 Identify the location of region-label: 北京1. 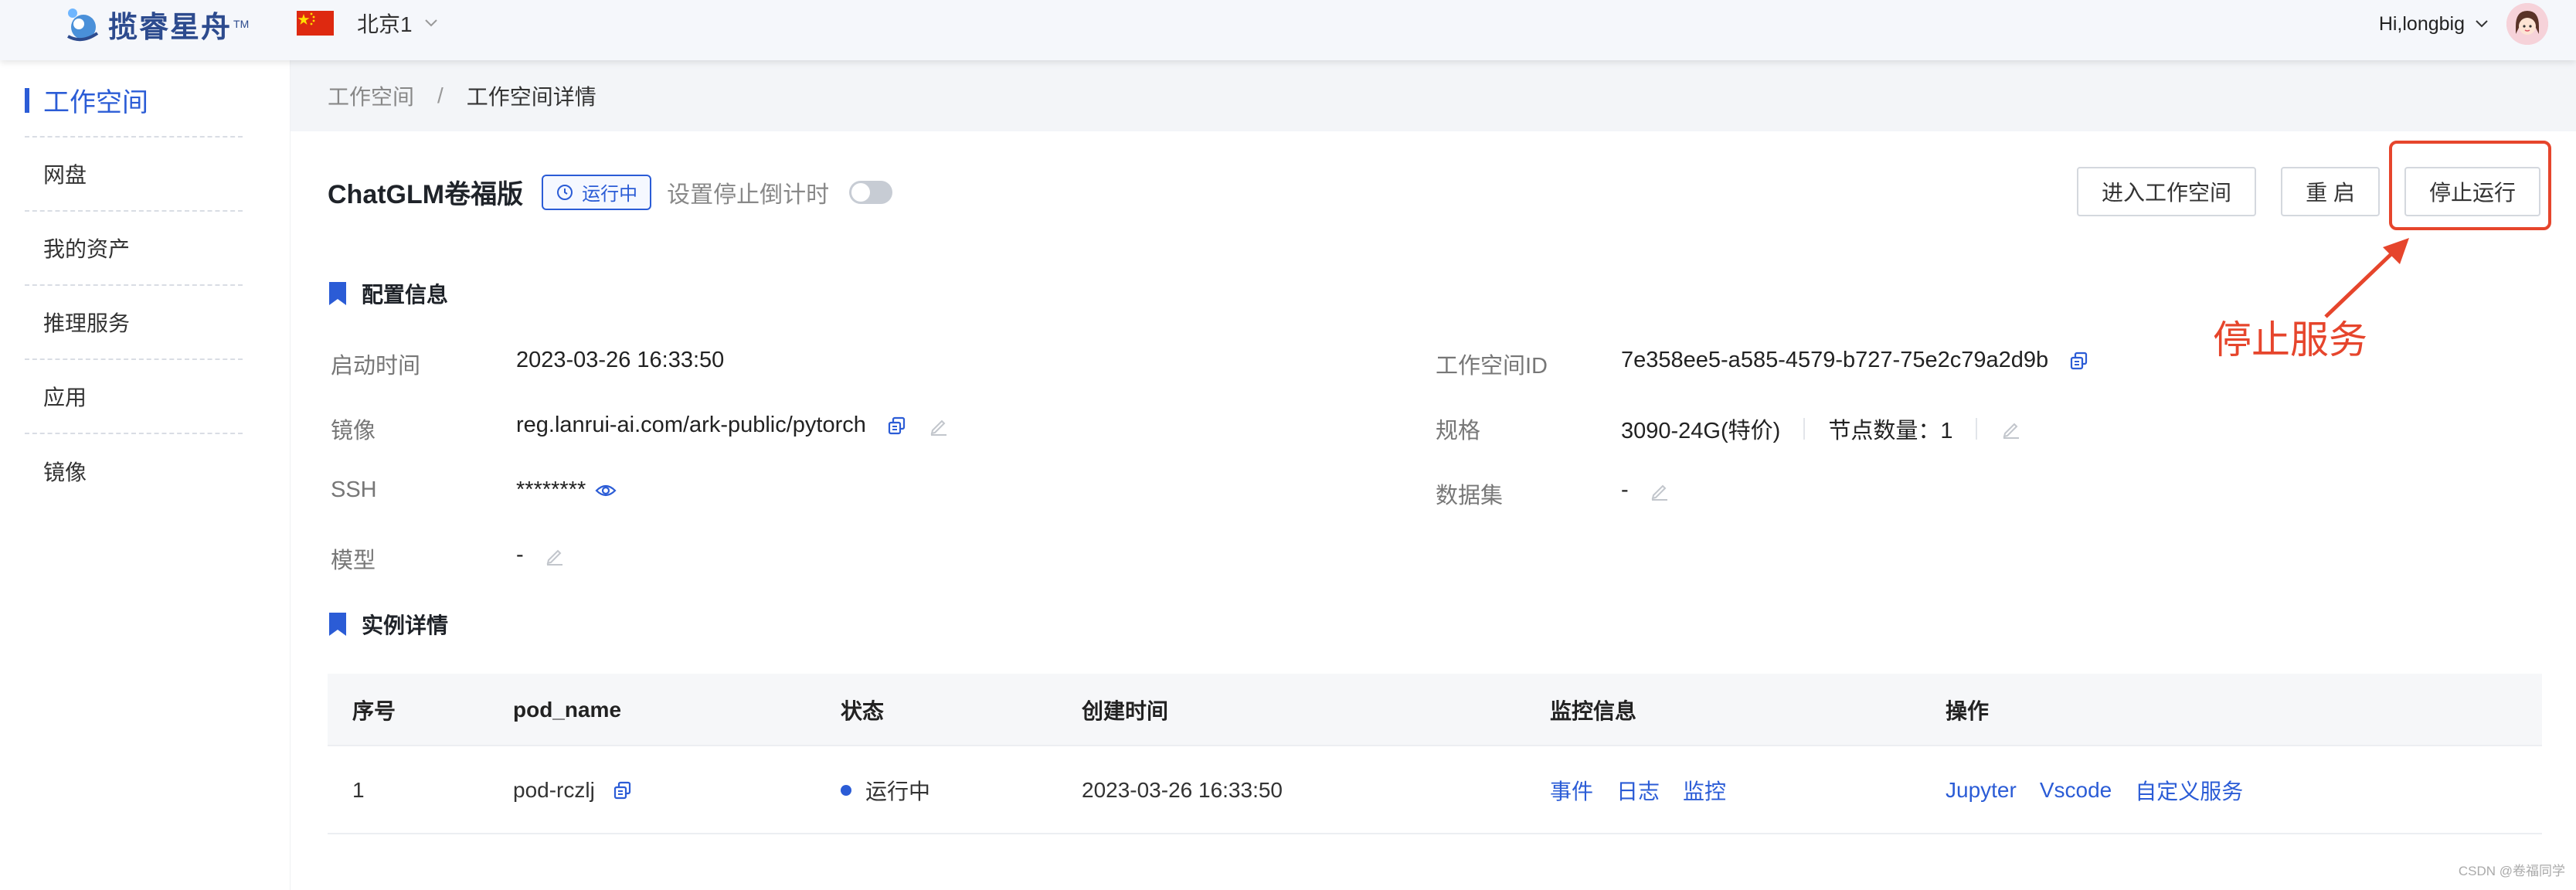
(385, 24).